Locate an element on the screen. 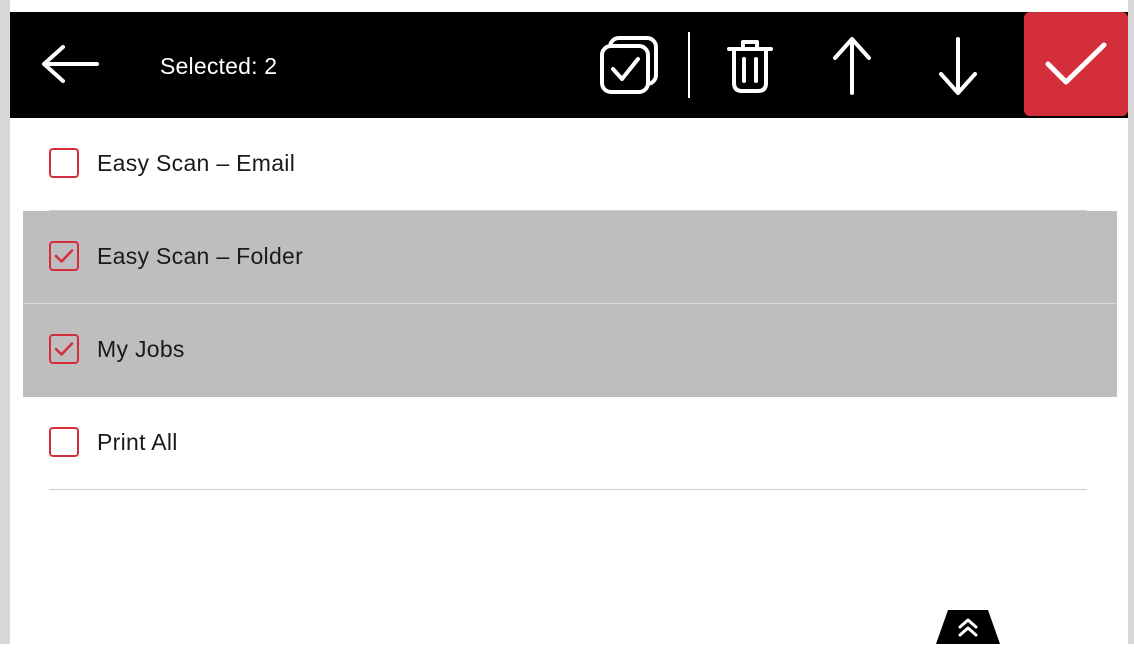 The height and width of the screenshot is (650, 1134). list-item-label: Easy Scan – Email is located at coordinates (196, 163).